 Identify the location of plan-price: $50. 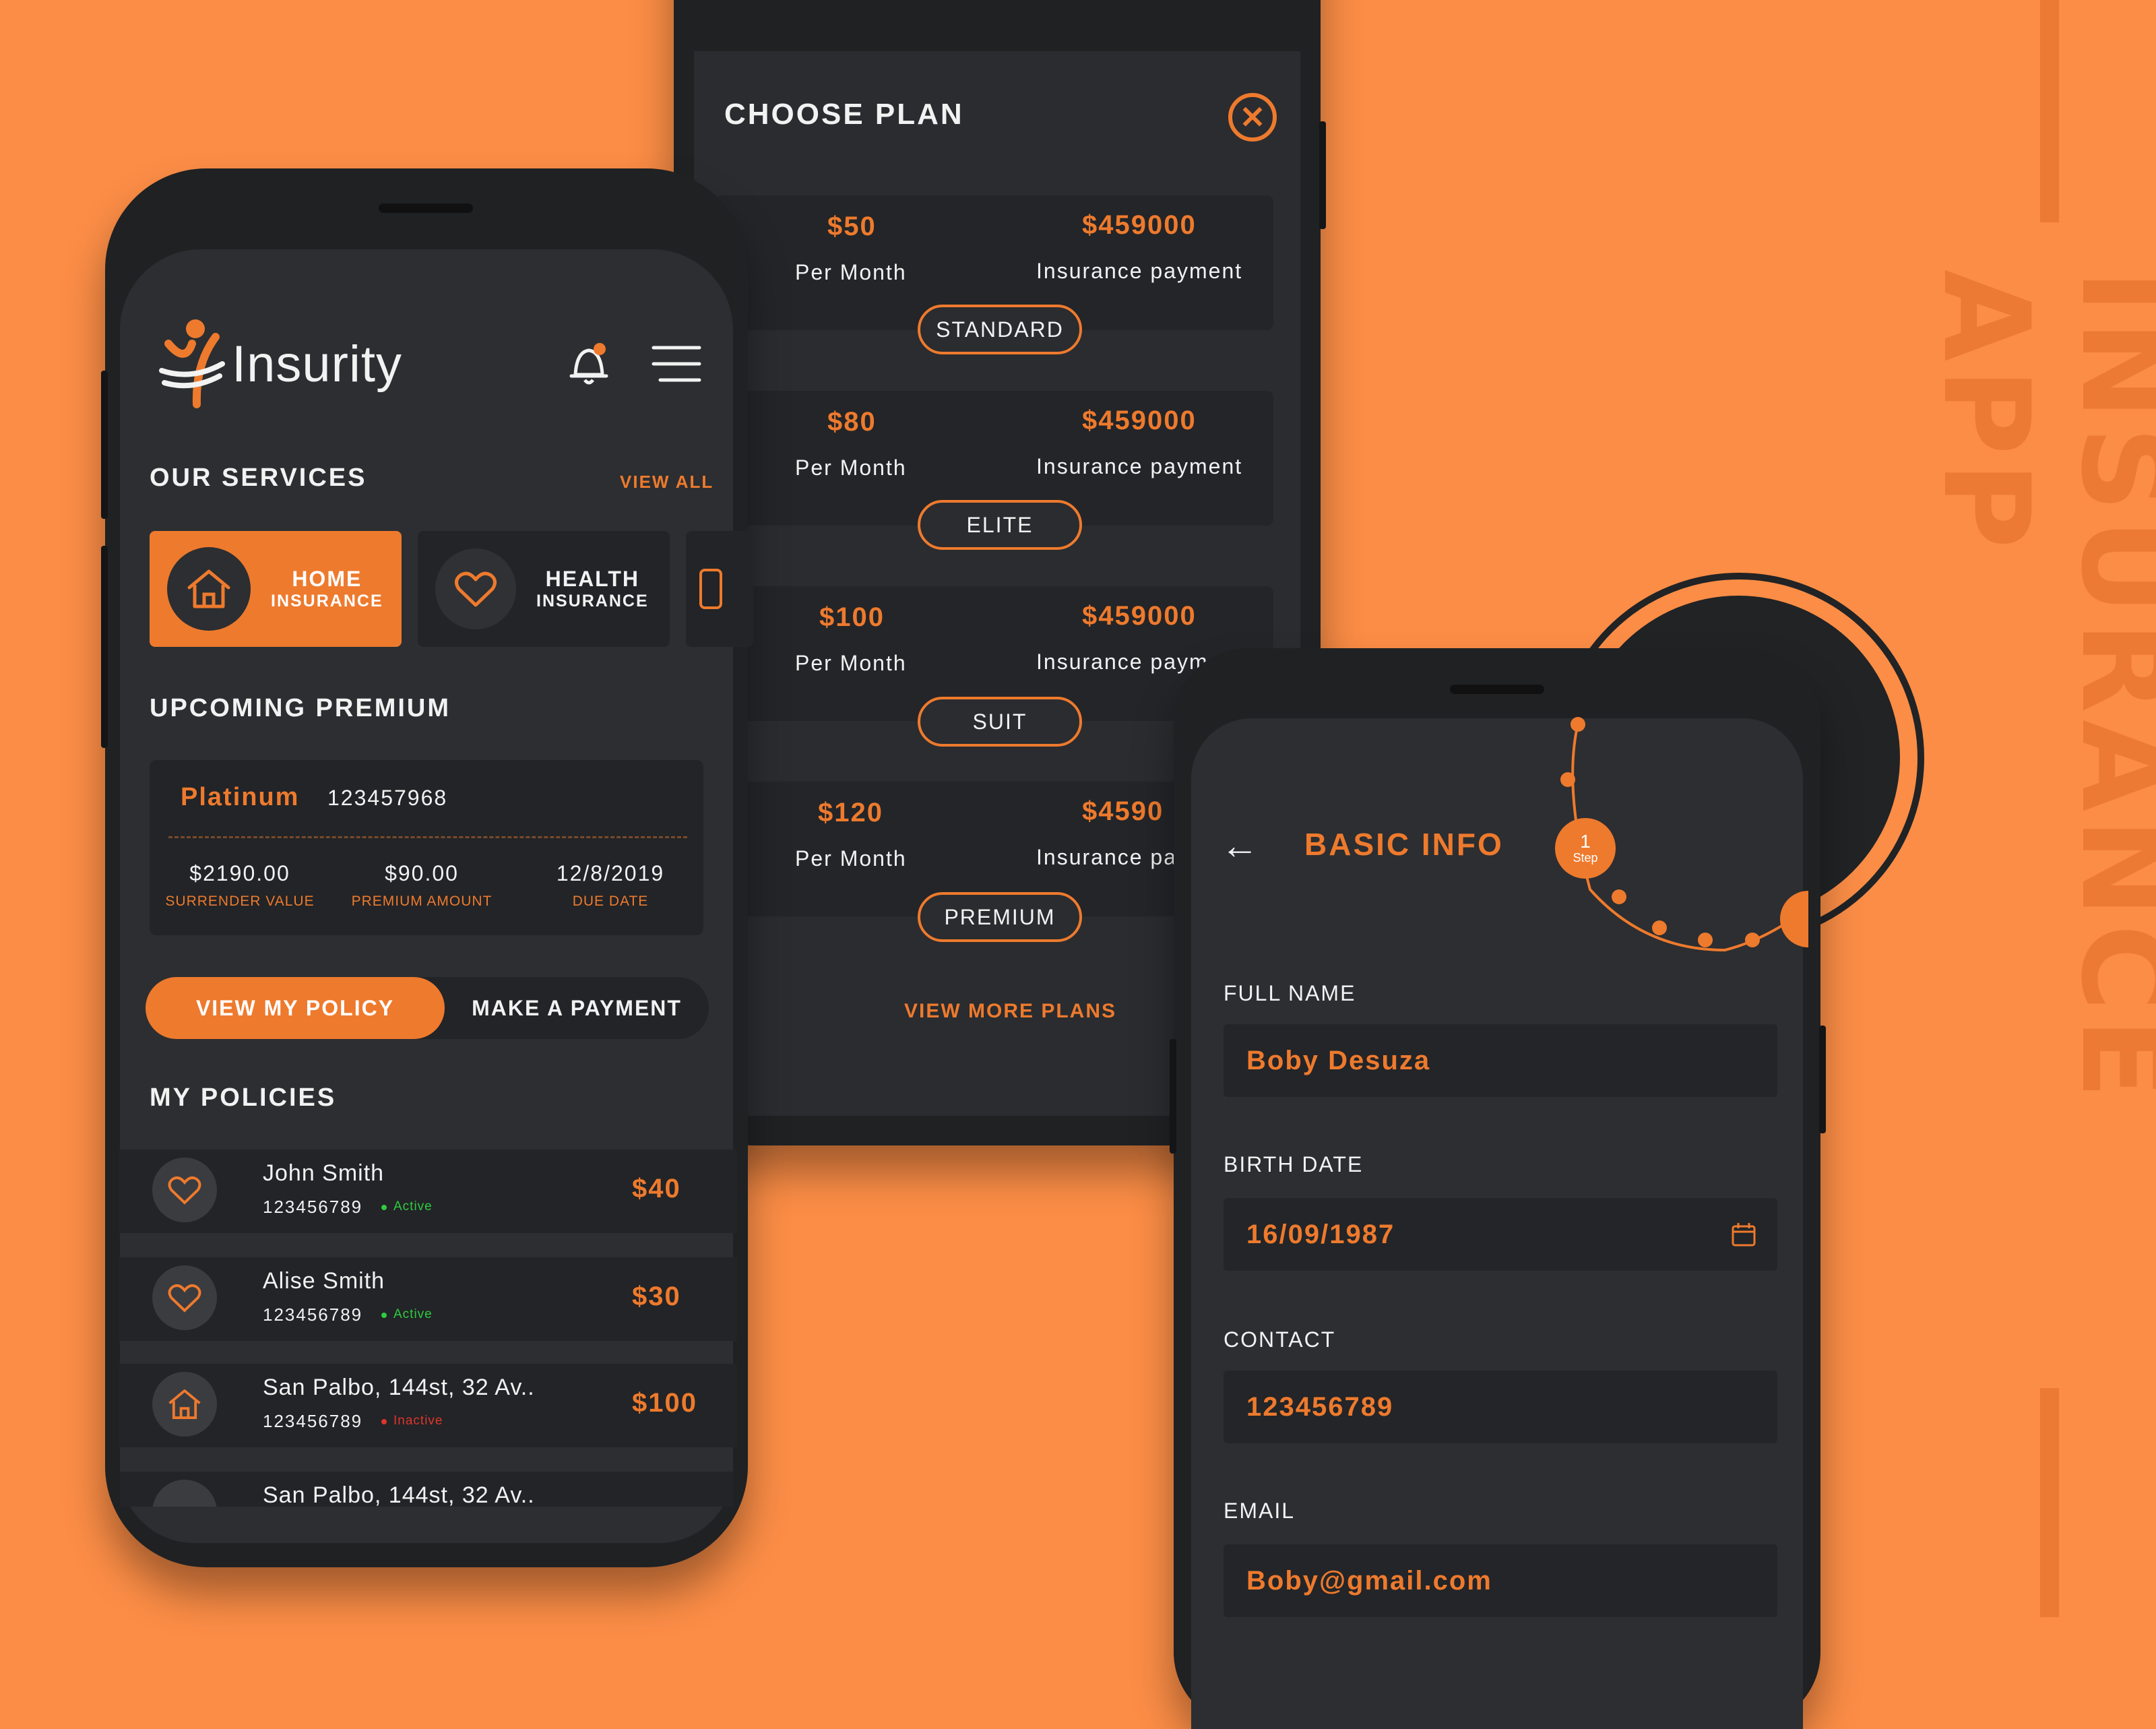
(852, 226).